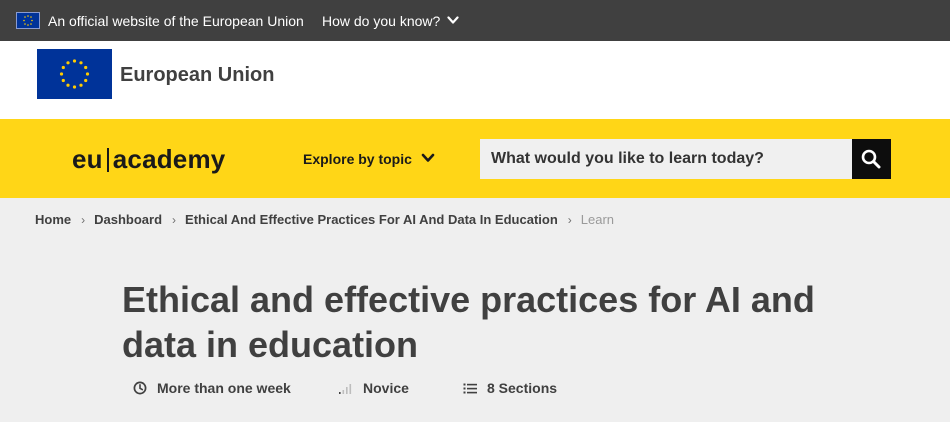 The width and height of the screenshot is (950, 422). I want to click on brand-separator, so click(107, 160).